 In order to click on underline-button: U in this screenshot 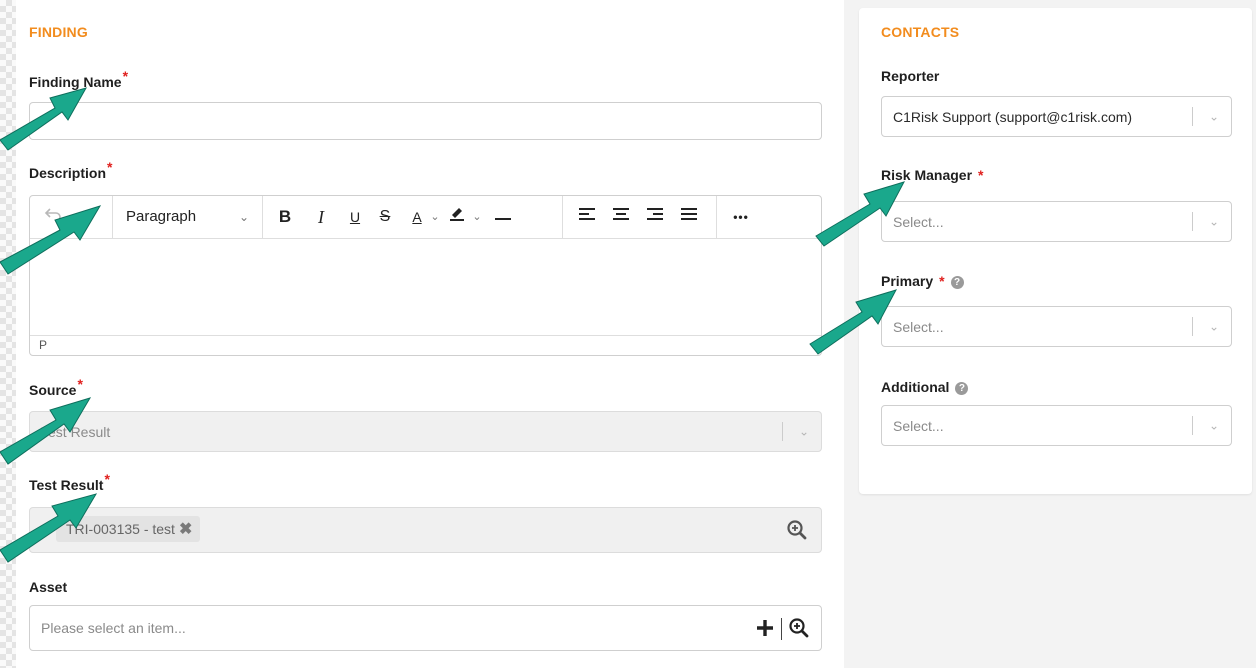, I will do `click(355, 217)`.